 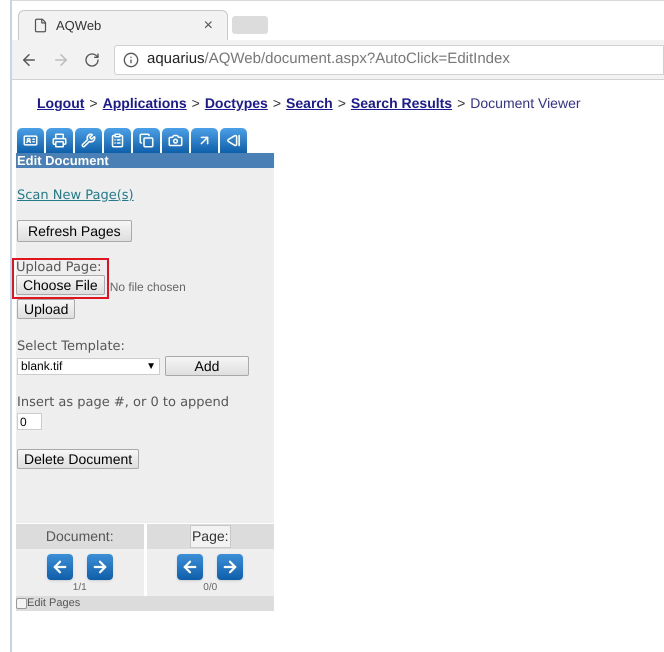 I want to click on navigator-counter: 1/1, so click(x=80, y=587).